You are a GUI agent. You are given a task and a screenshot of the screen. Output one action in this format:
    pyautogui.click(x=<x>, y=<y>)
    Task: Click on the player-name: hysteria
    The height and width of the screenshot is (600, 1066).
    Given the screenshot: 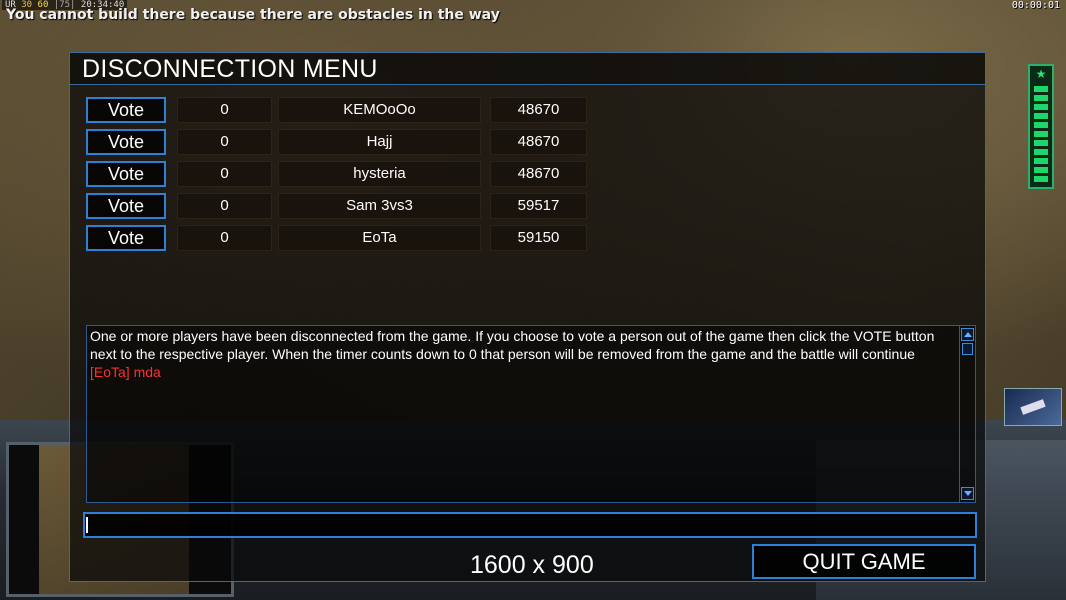 What is the action you would take?
    pyautogui.click(x=379, y=174)
    